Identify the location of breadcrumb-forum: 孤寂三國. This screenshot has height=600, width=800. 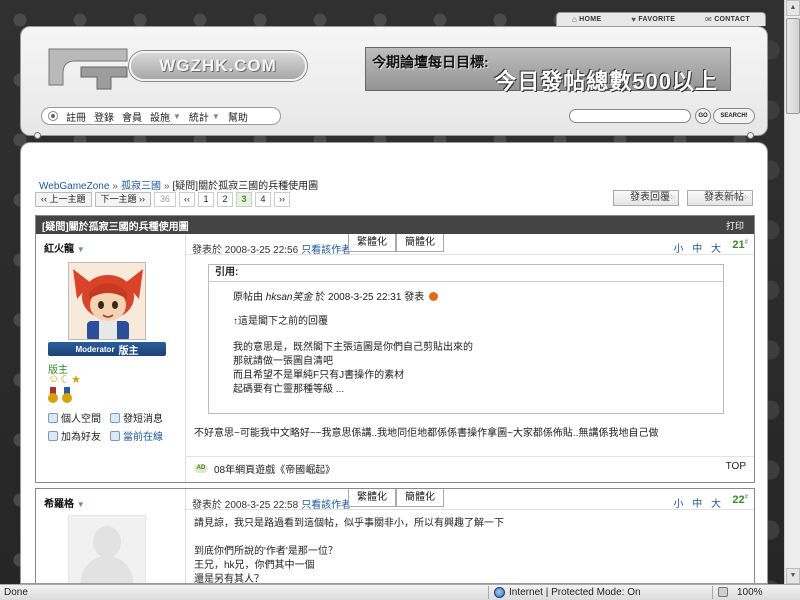
(141, 186).